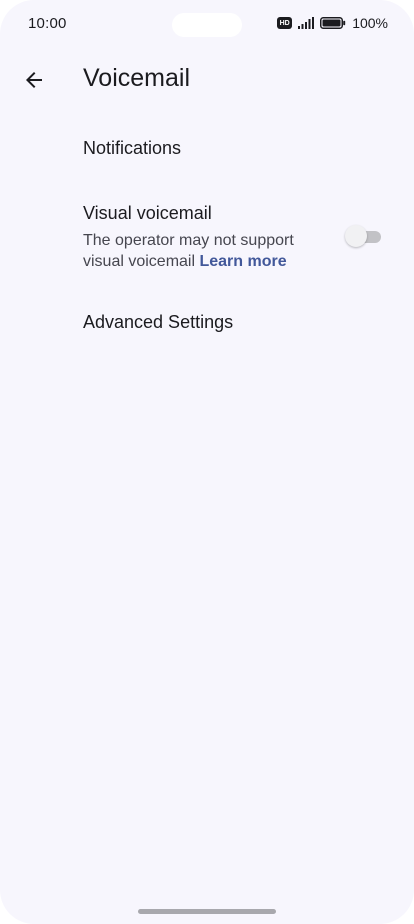 The height and width of the screenshot is (924, 414). I want to click on camera-cutout, so click(207, 25).